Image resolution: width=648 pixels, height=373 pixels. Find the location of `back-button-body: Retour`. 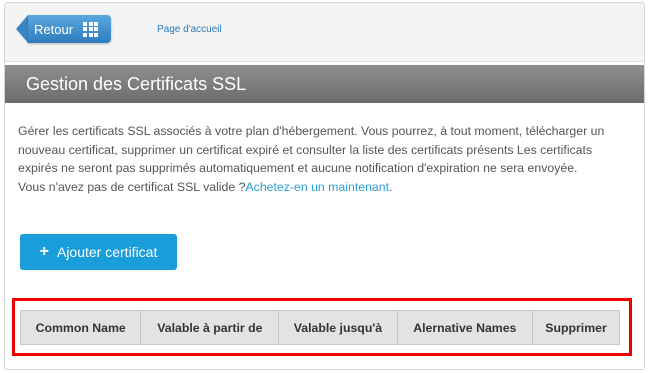

back-button-body: Retour is located at coordinates (69, 29).